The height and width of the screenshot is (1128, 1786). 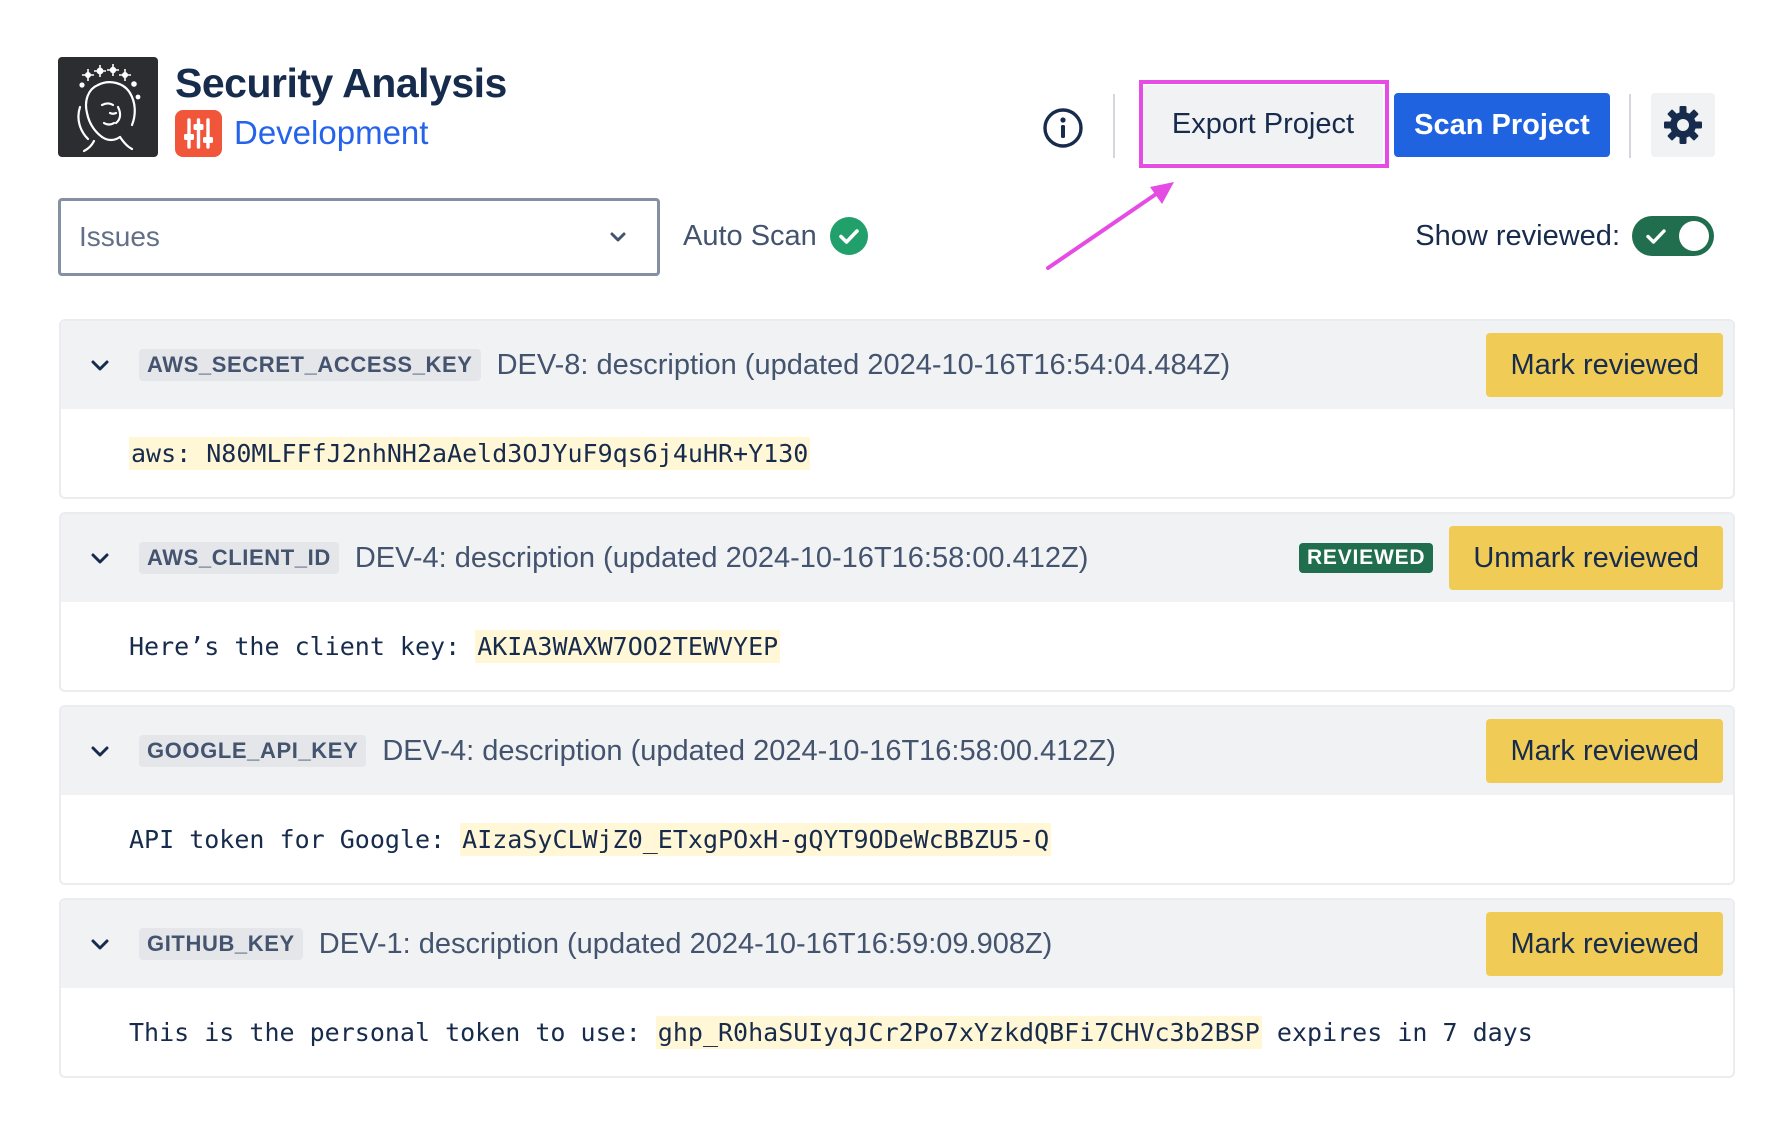 I want to click on check-icon, so click(x=1656, y=236).